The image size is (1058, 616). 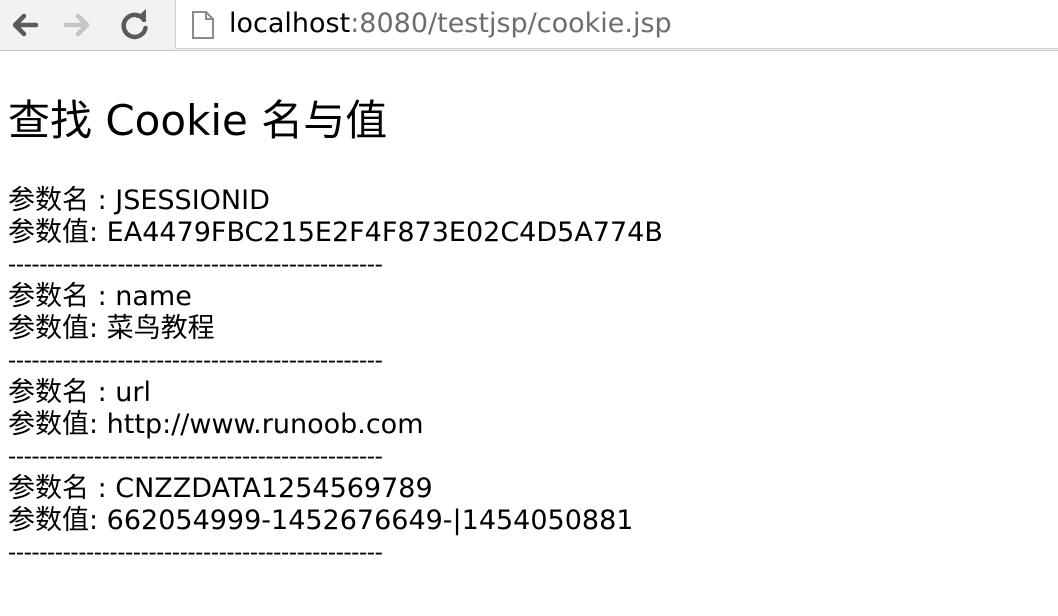 I want to click on url-text: localhost:8080/testjsp/cookie.jsp, so click(x=450, y=24).